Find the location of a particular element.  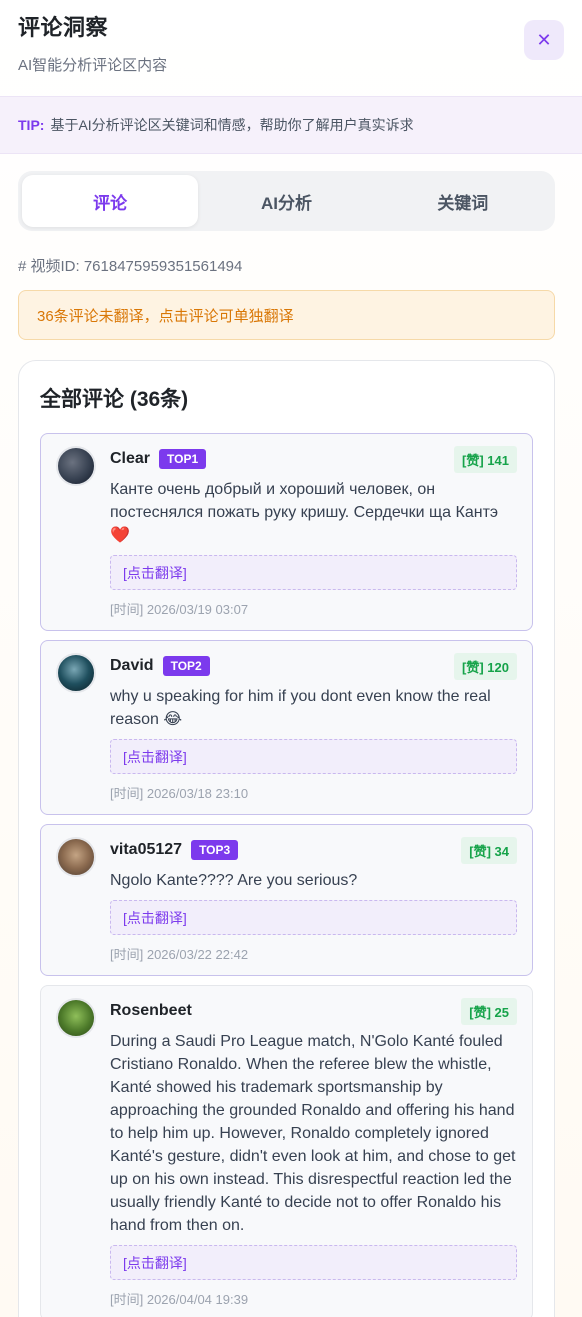

comment-time: [时间] 2026/03/22 22:42 is located at coordinates (179, 954).